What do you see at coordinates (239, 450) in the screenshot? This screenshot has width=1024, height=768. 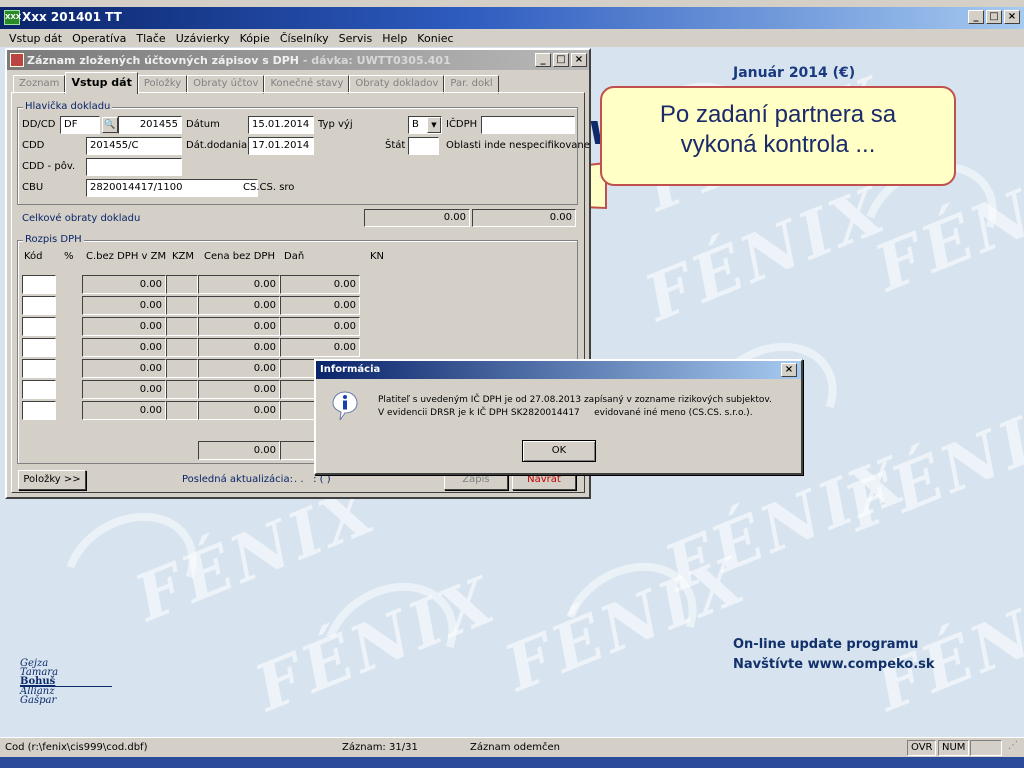 I see `cena-total-cell: 0.00` at bounding box center [239, 450].